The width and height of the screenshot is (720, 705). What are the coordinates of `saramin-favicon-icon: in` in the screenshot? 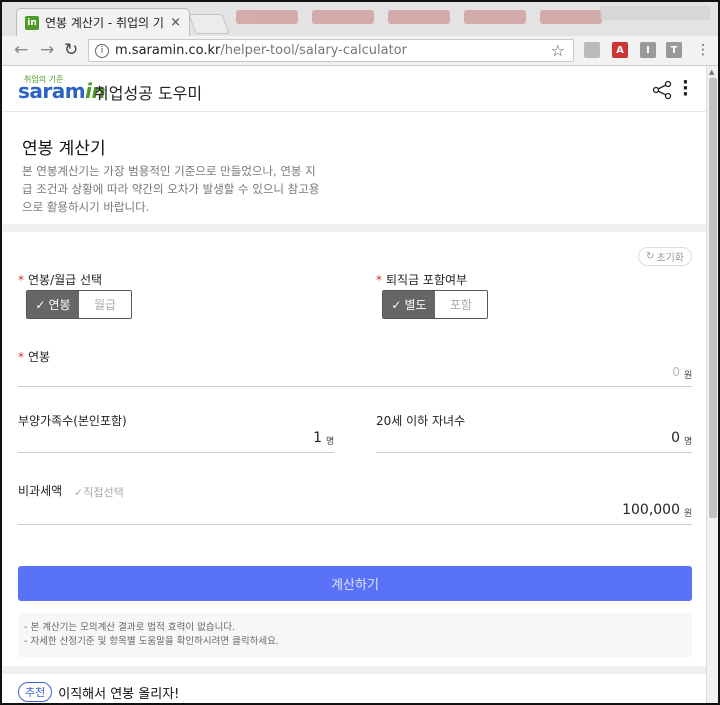 It's located at (32, 22).